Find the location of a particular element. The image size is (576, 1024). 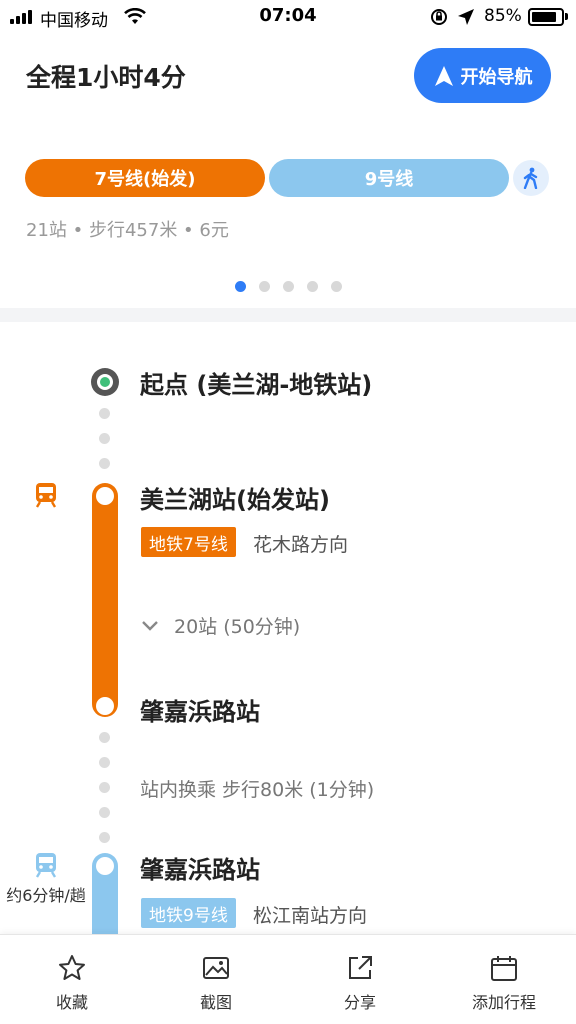

expand-stops-toggle: 20站 (50分钟) is located at coordinates (220, 625).